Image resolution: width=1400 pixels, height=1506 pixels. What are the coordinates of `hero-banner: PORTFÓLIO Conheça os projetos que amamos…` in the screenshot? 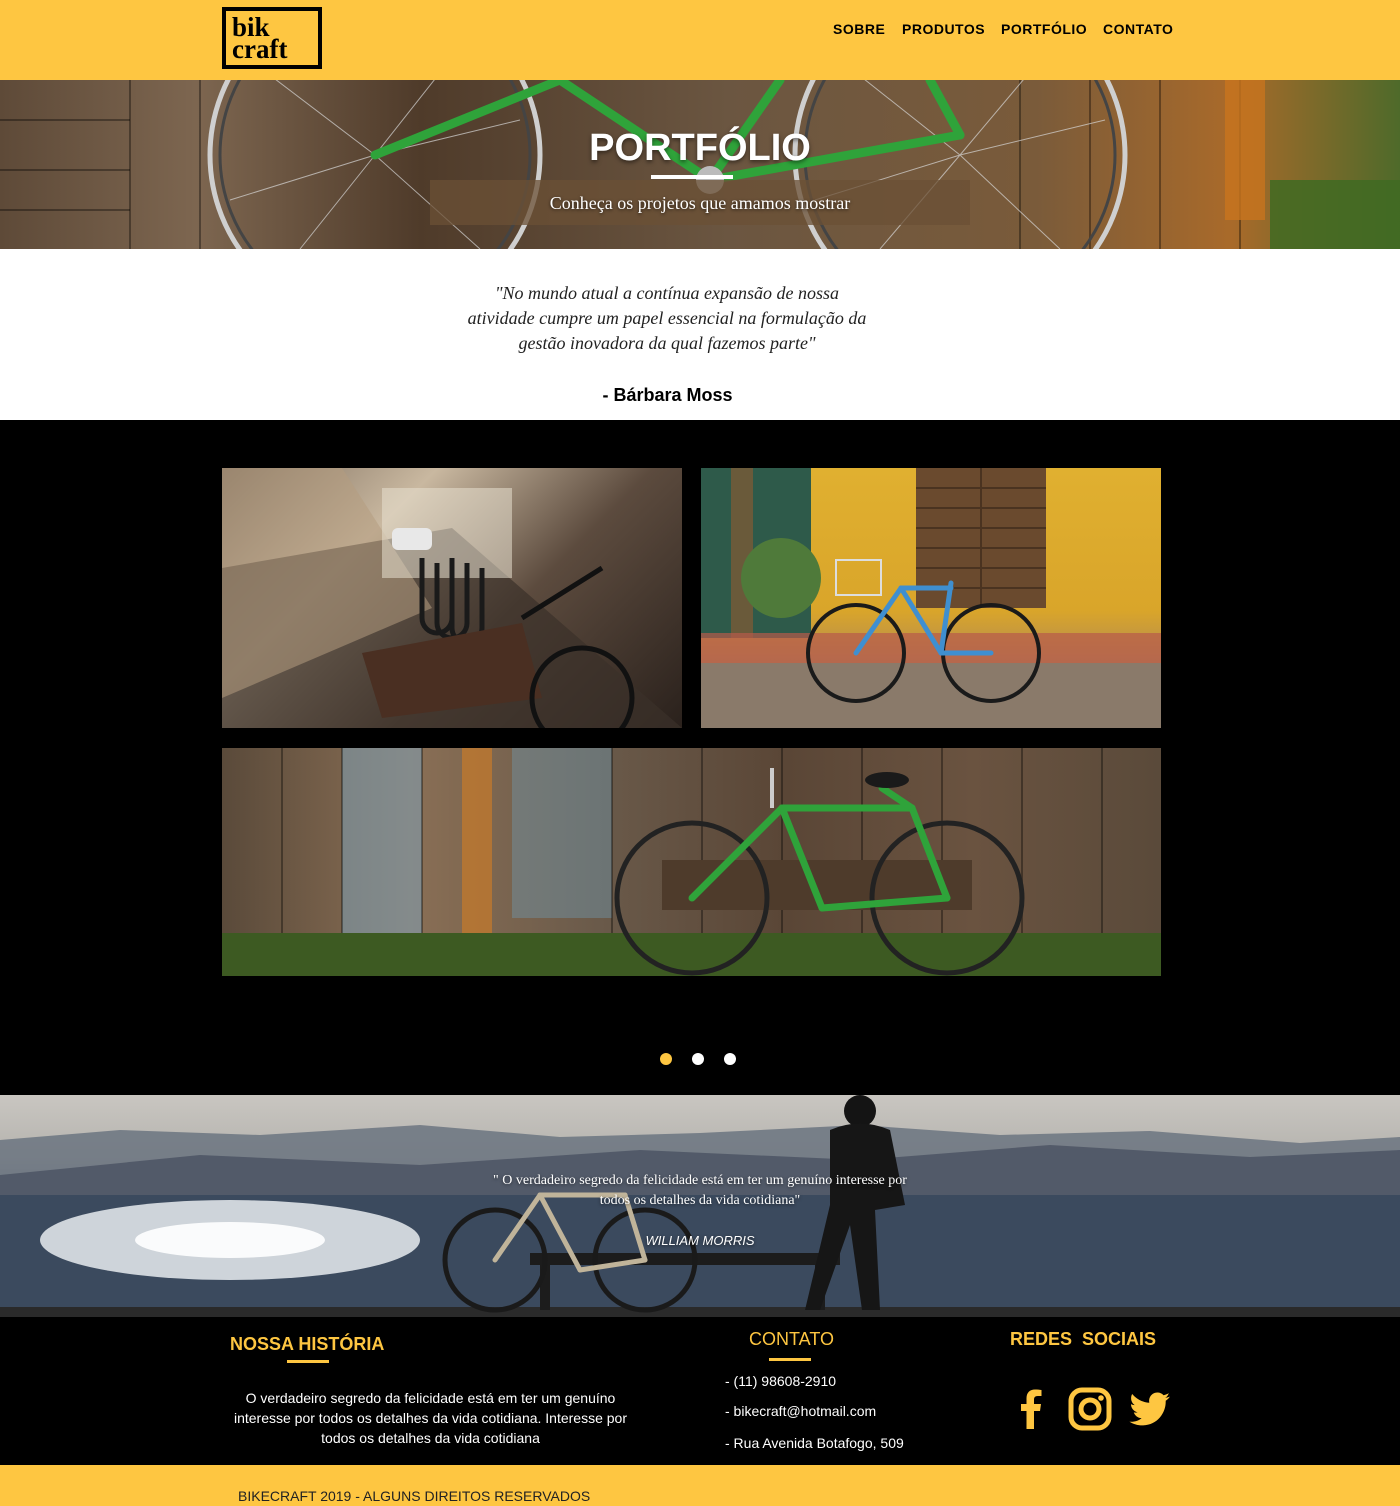 It's located at (700, 164).